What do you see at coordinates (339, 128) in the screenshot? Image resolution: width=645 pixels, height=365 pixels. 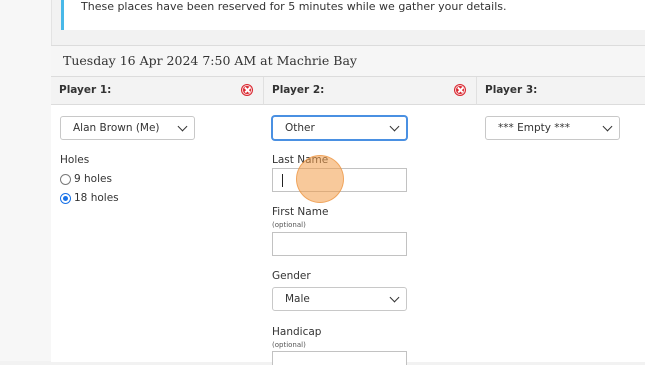 I see `player-2-select: Other` at bounding box center [339, 128].